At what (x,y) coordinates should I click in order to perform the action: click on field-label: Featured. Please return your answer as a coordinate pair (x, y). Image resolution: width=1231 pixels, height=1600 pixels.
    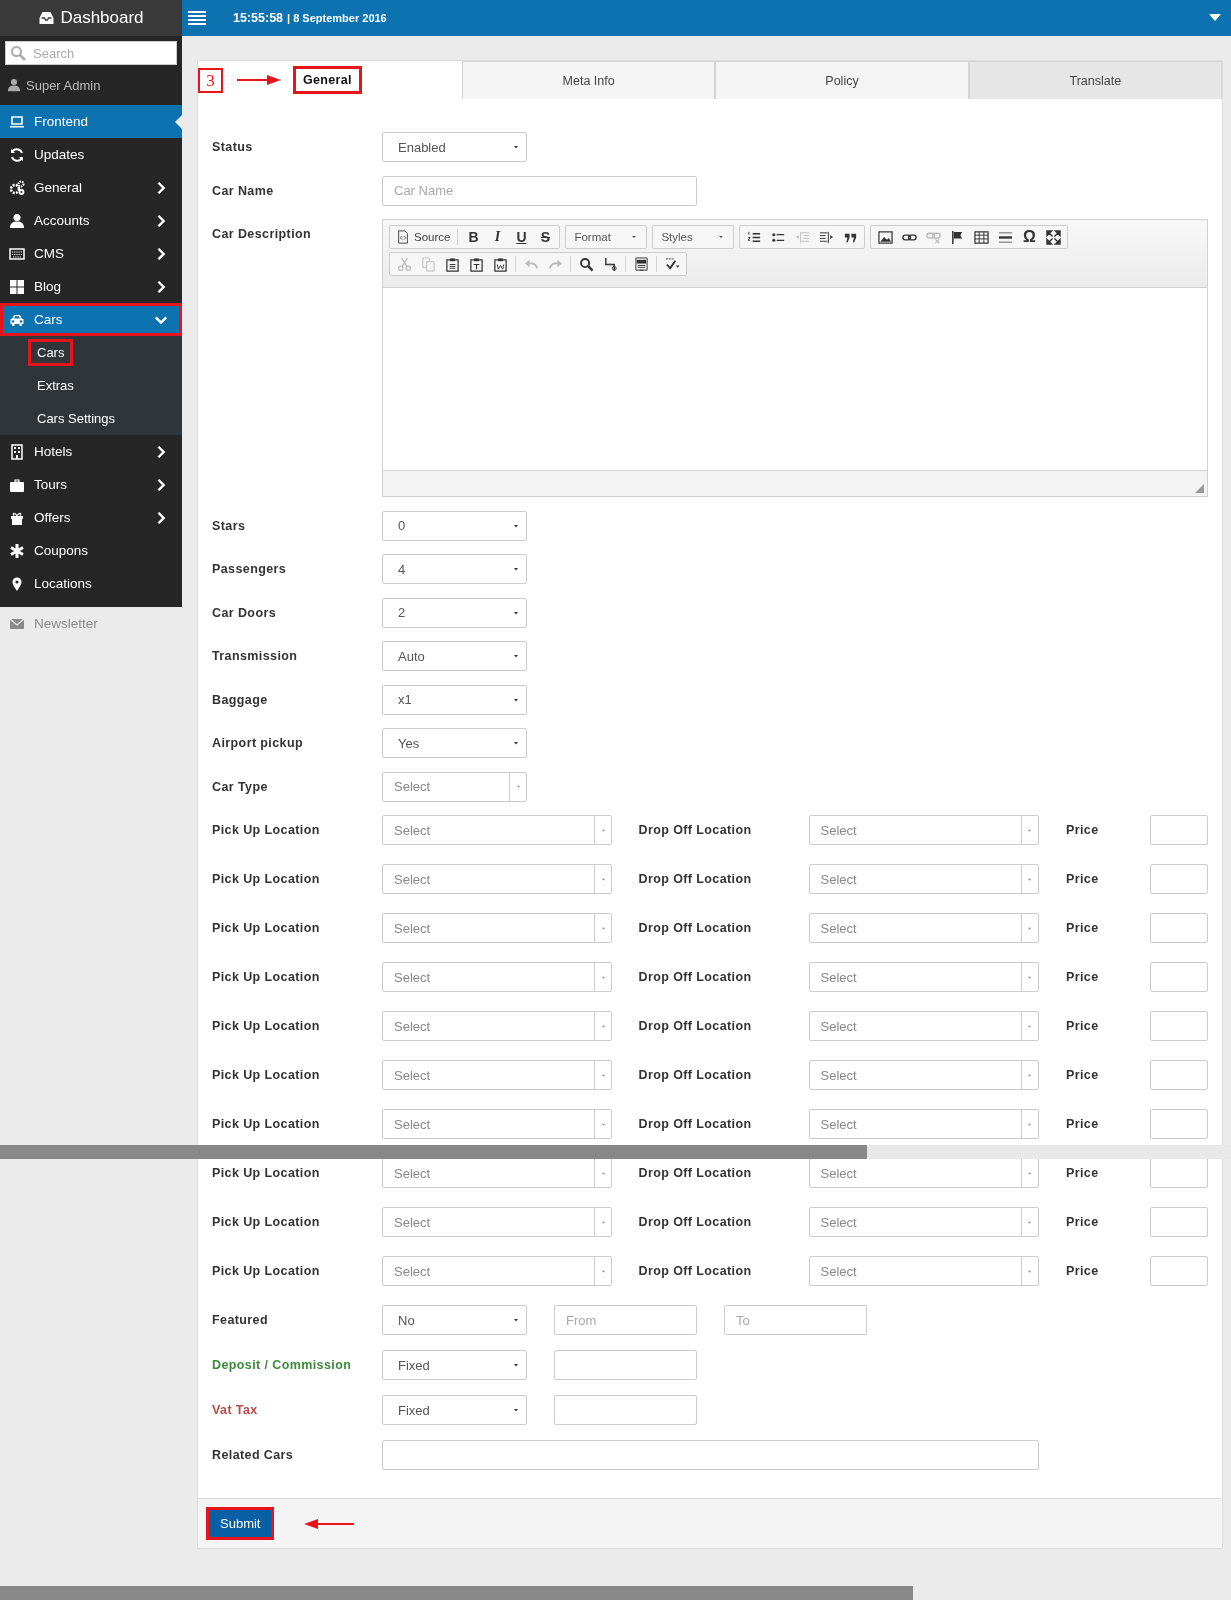
    Looking at the image, I should click on (240, 1320).